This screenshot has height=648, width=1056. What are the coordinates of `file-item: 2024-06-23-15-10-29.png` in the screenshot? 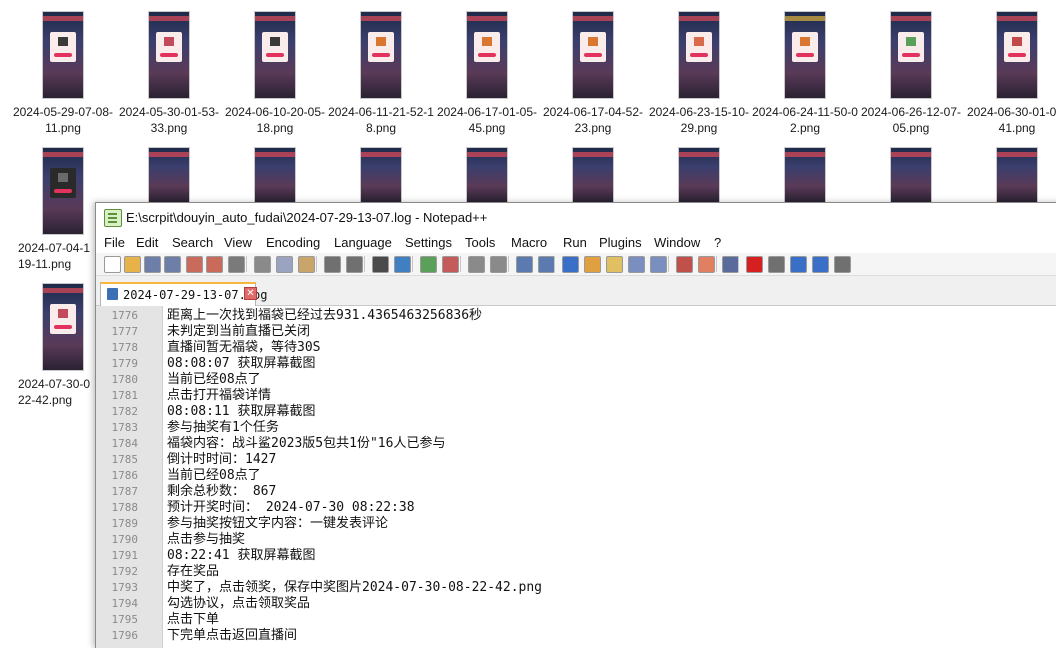 It's located at (699, 74).